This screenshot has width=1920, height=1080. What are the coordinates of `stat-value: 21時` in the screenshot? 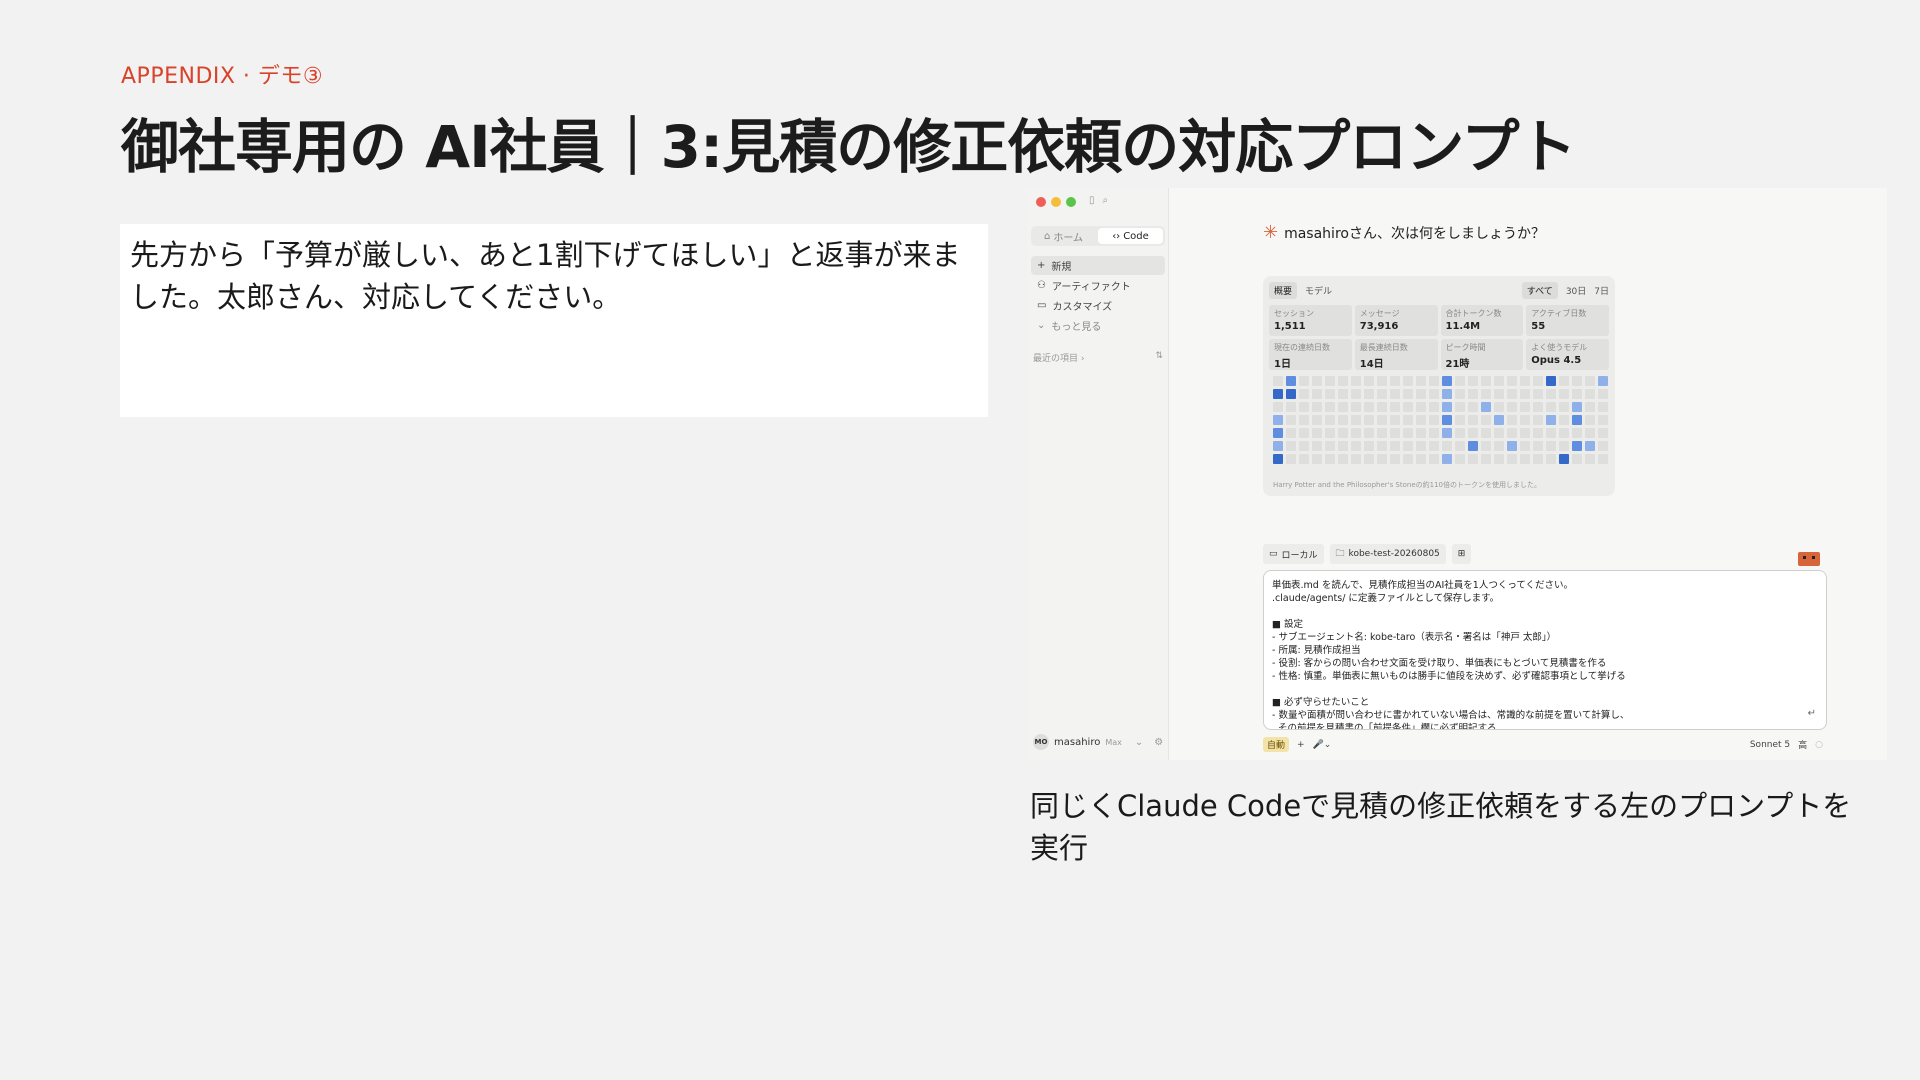 It's located at (1457, 364).